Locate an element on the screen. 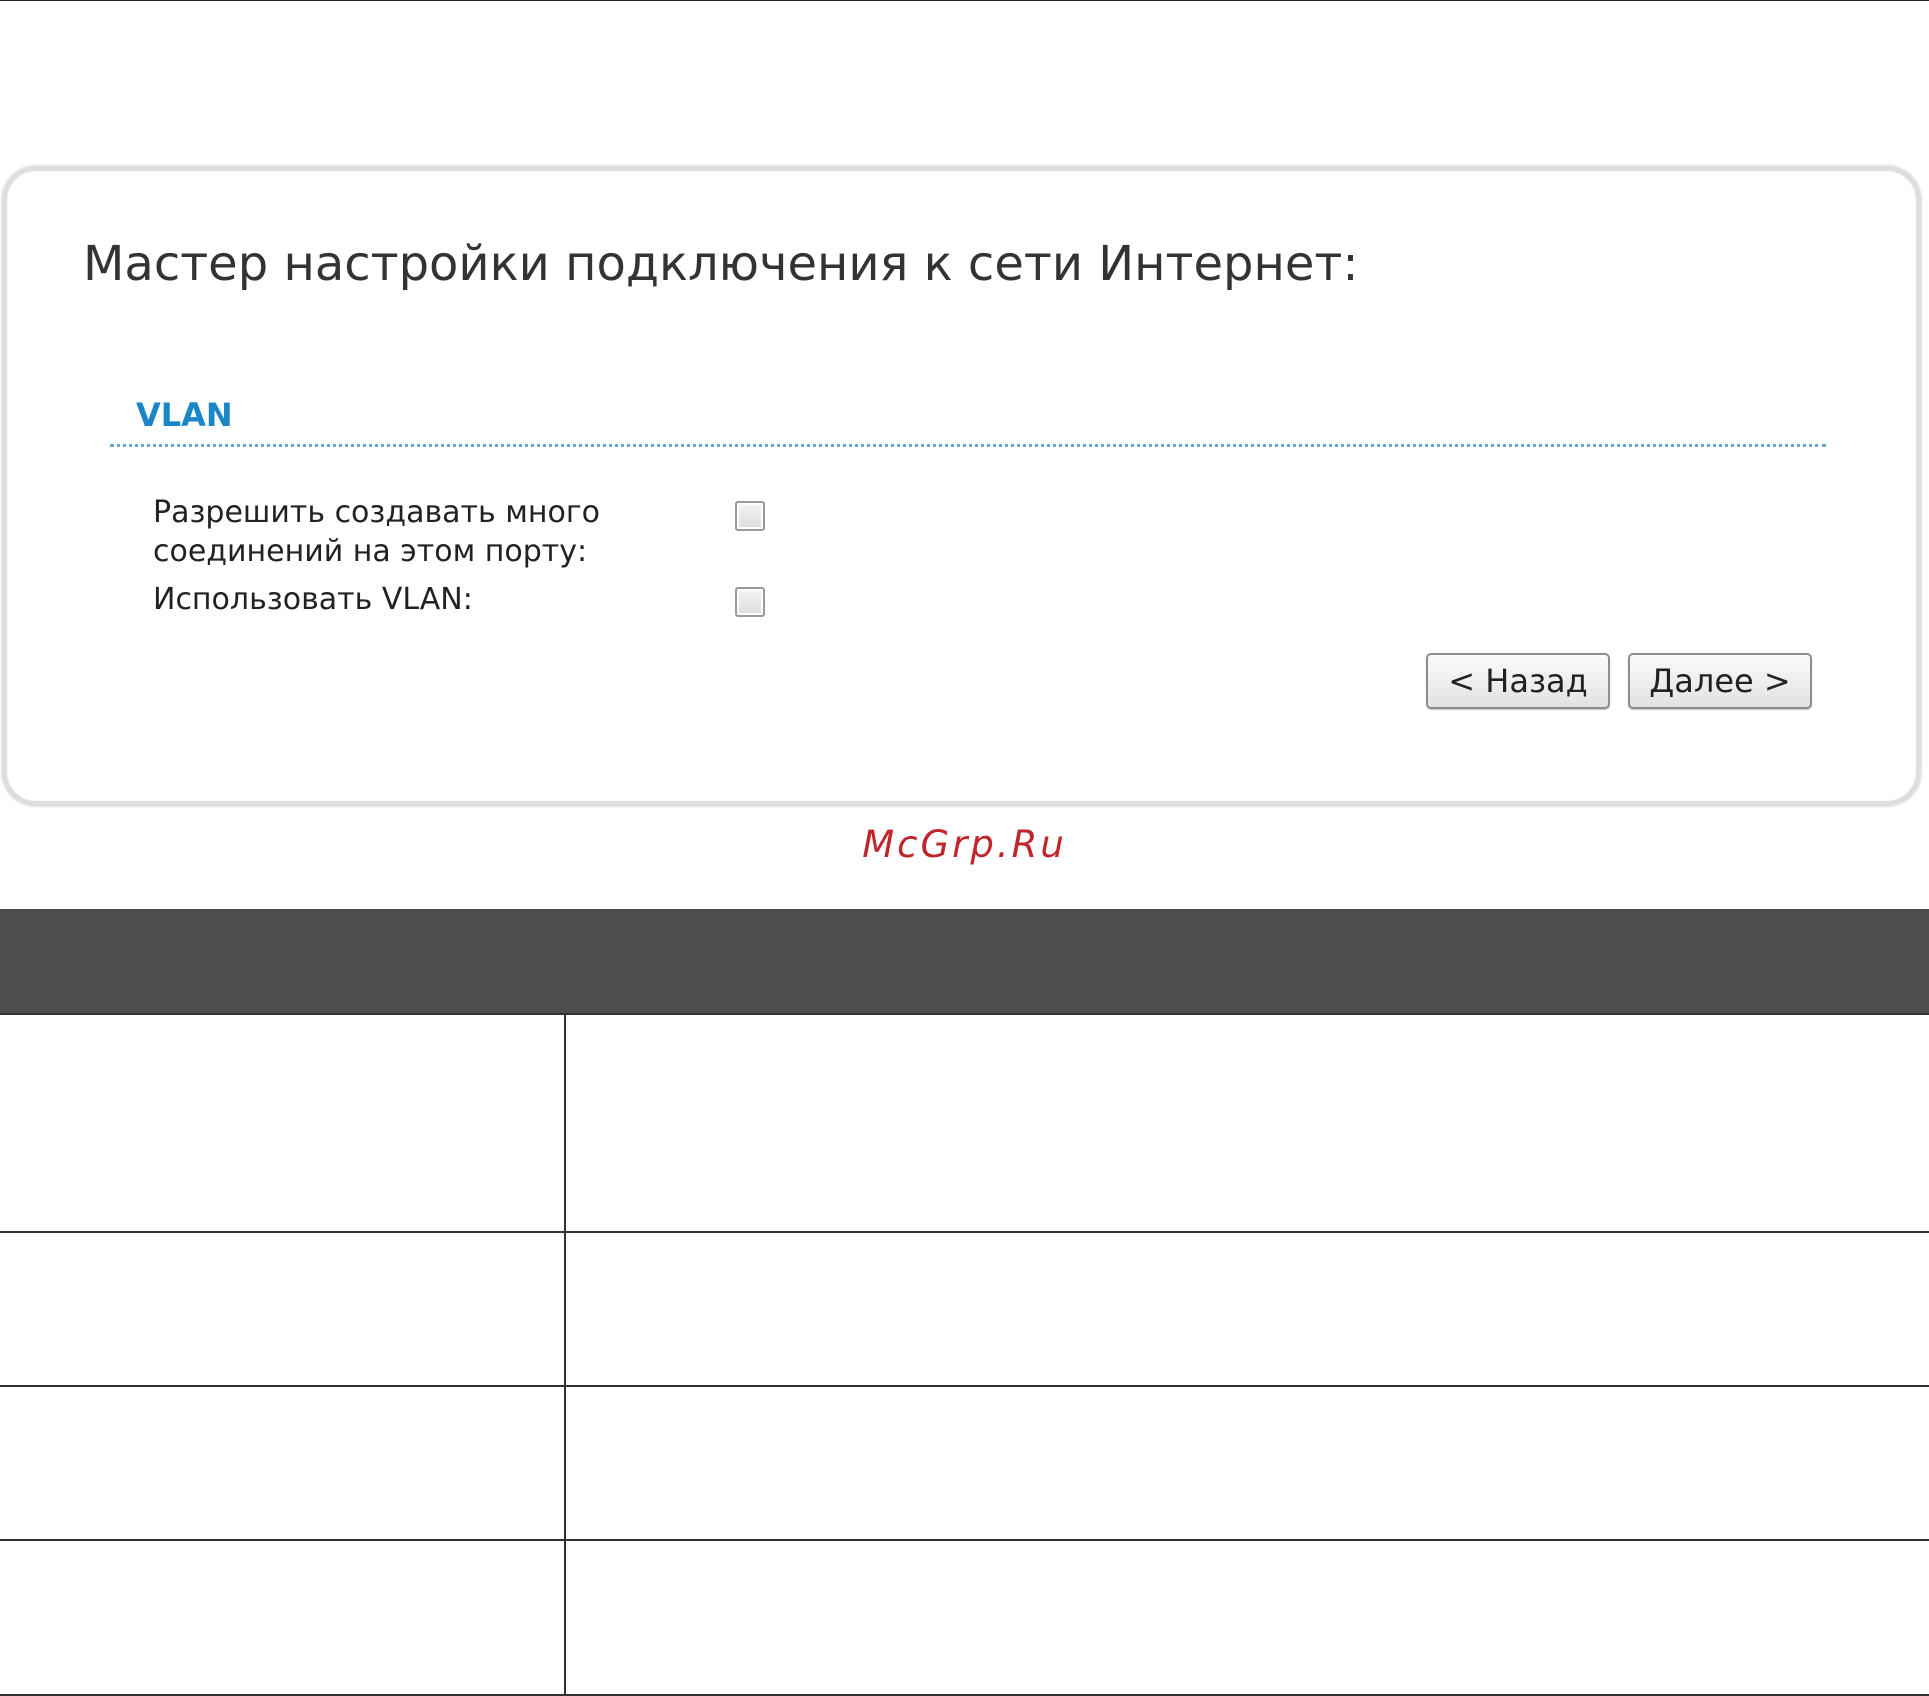 This screenshot has height=1696, width=1929. top-rule is located at coordinates (964, 0).